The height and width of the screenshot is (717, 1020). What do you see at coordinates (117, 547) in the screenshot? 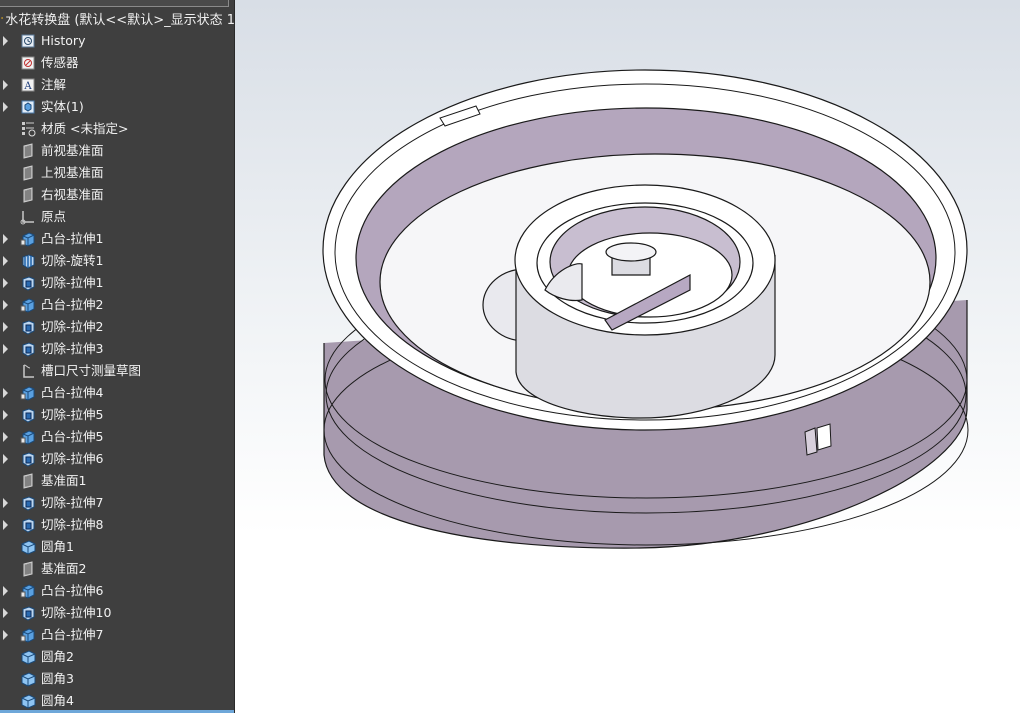
I see `tree-item-24: 圆角1` at bounding box center [117, 547].